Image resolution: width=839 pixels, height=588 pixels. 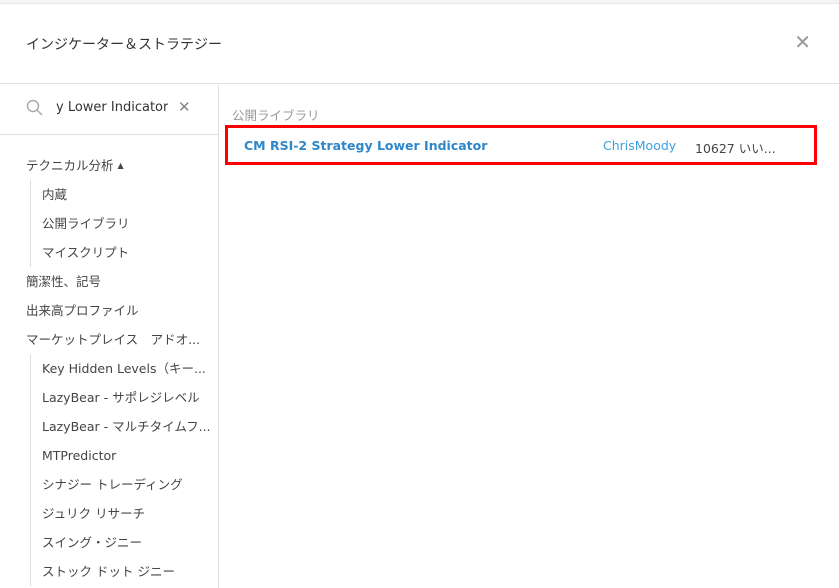 I want to click on subcategory-item: シナジー トレーディング, so click(x=124, y=484).